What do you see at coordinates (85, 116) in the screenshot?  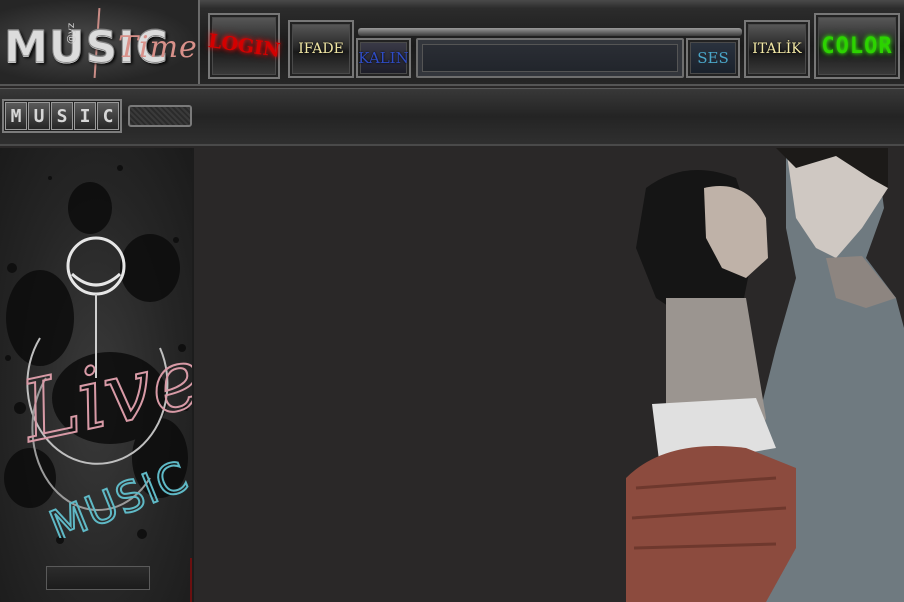 I see `music-tab-letter: I` at bounding box center [85, 116].